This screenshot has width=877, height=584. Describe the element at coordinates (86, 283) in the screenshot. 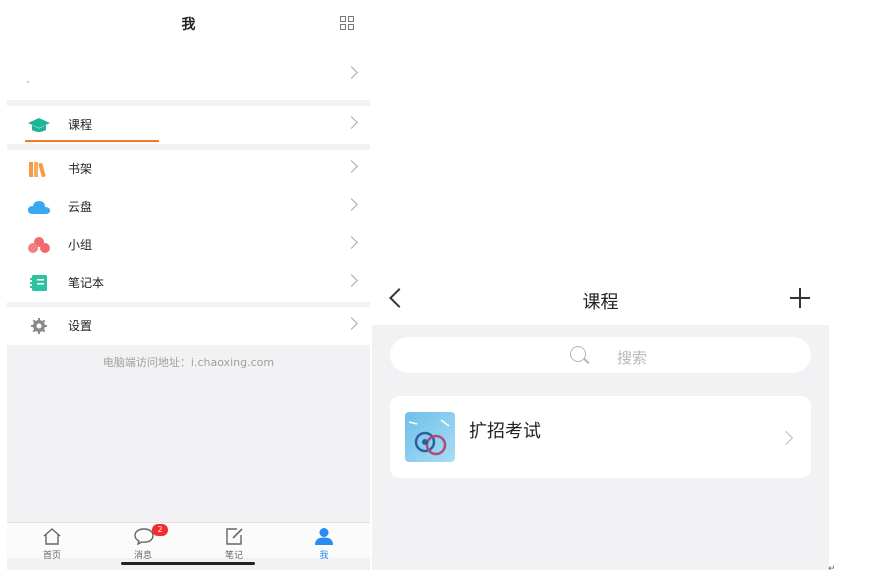

I see `menu-label: 笔记本` at that location.